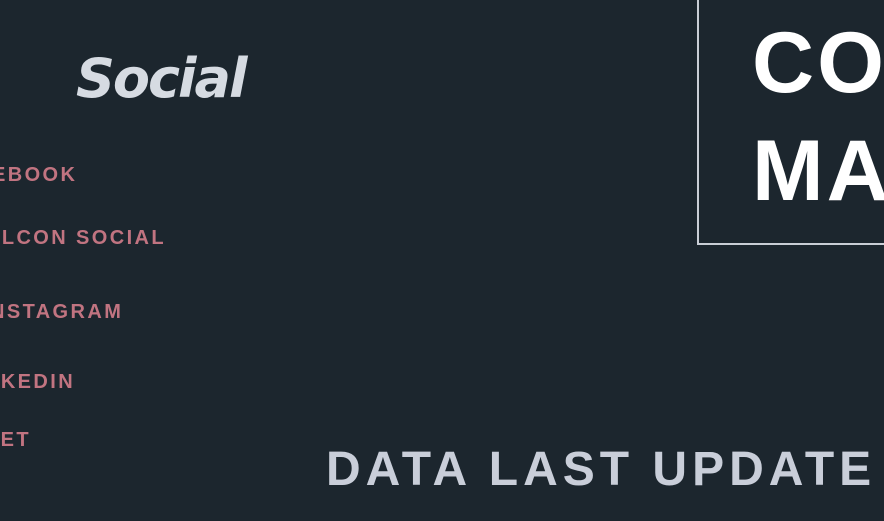 Image resolution: width=884 pixels, height=521 pixels. I want to click on page-title-line-2: MA, so click(818, 171).